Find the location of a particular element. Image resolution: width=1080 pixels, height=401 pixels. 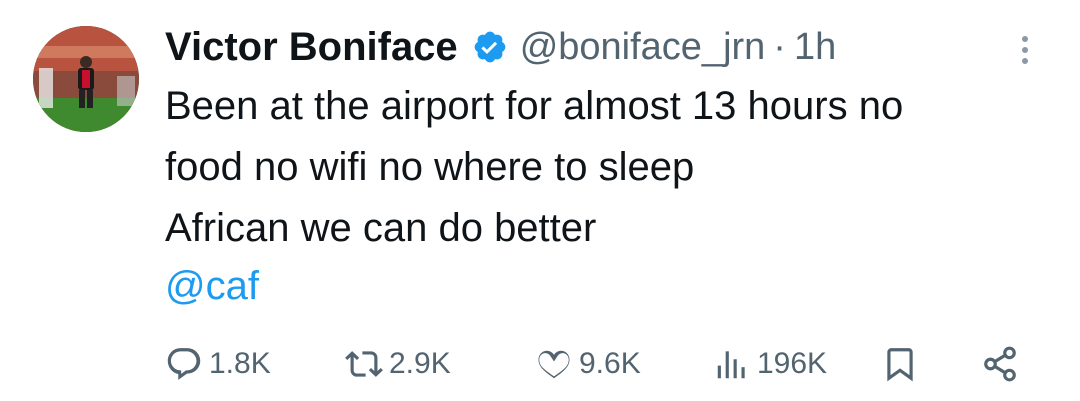

tweet-header: Victor Boniface @boniface_jrn · 1h is located at coordinates (500, 47).